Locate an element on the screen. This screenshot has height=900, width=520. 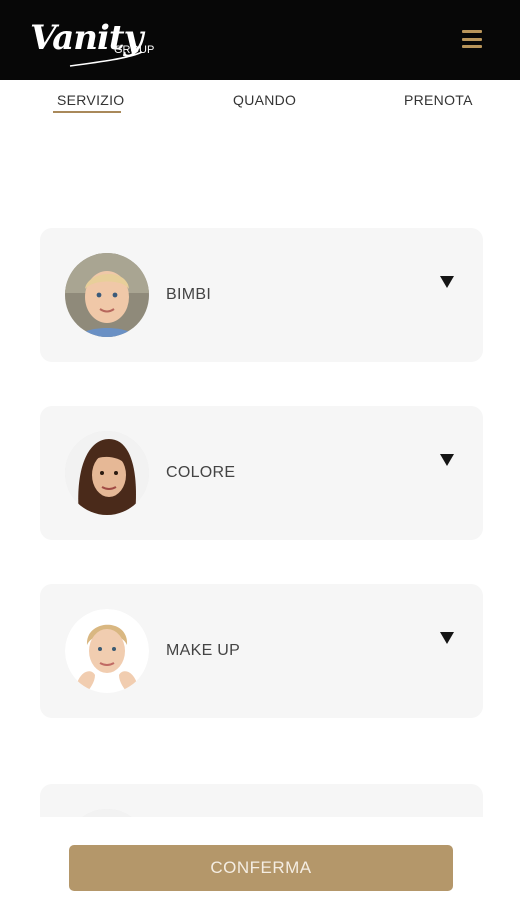
service-card-partial is located at coordinates (261, 800).